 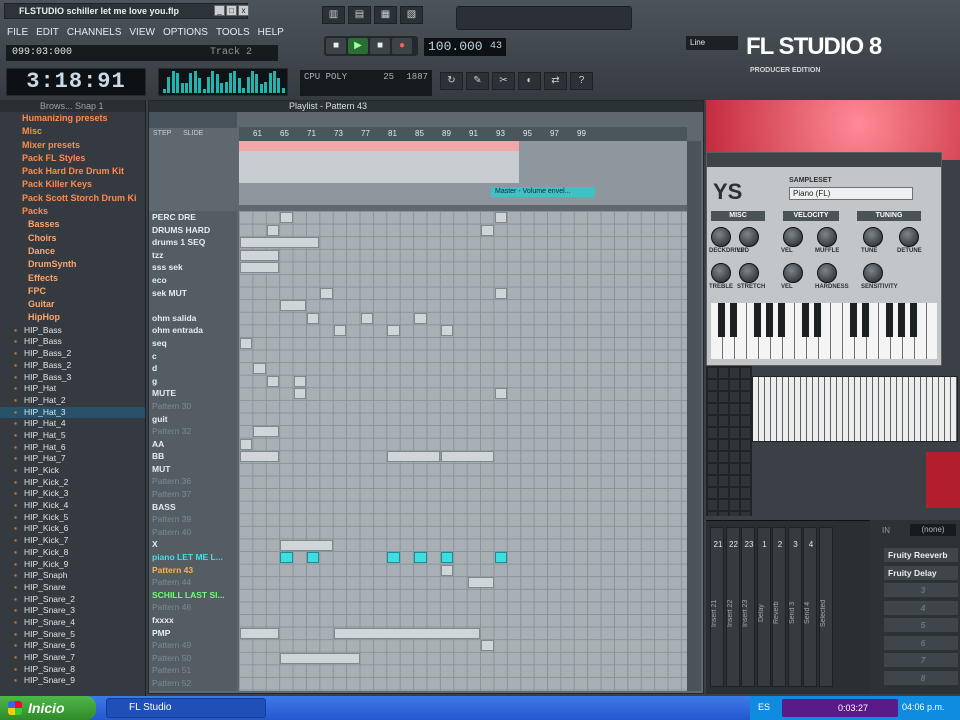 What do you see at coordinates (231, 10) in the screenshot?
I see `maximize-button: □` at bounding box center [231, 10].